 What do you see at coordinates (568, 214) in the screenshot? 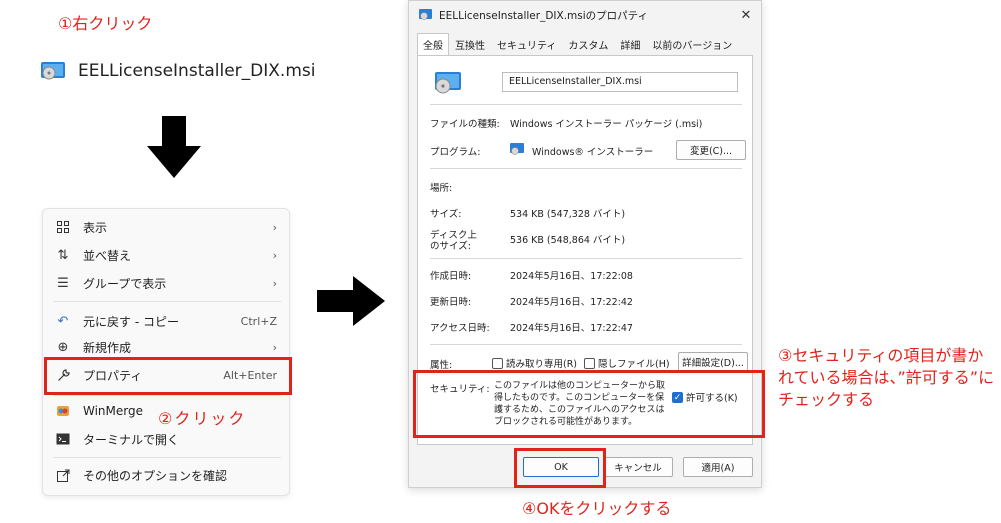
I see `size-value: 534 KB (547,328 バイト)` at bounding box center [568, 214].